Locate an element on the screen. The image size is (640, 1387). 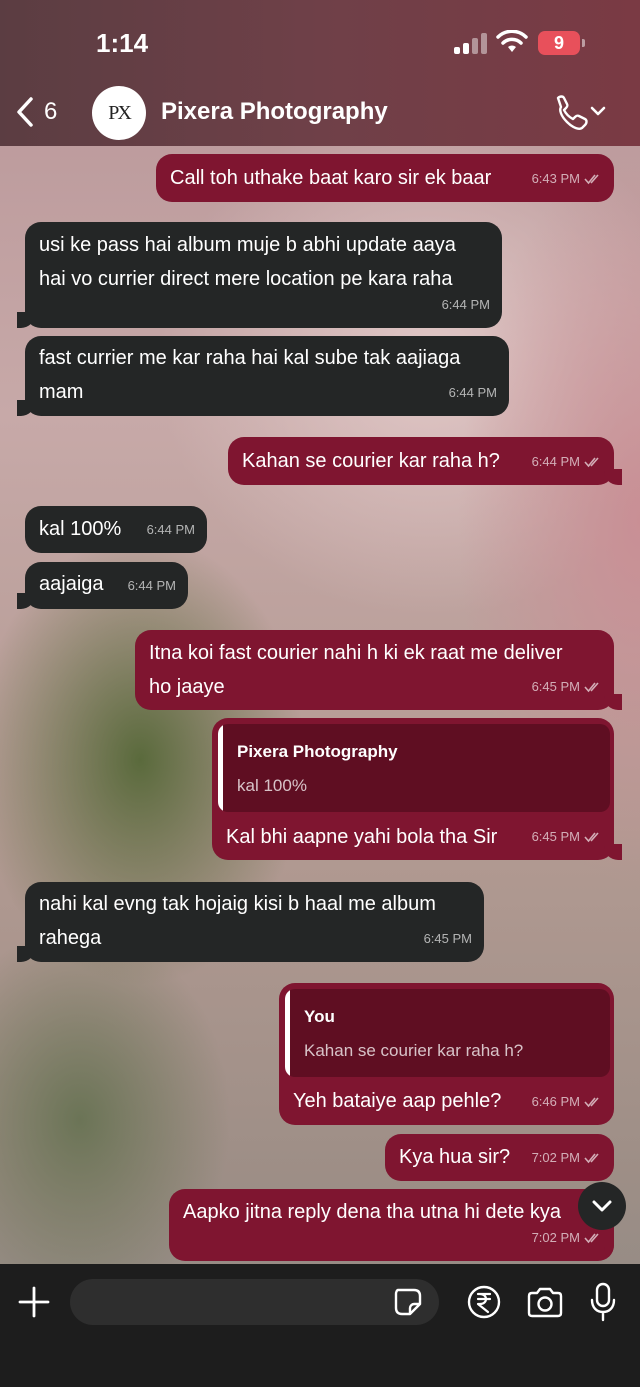
message-text: Call toh uthake baat karo sir ek baar is located at coordinates (331, 178).